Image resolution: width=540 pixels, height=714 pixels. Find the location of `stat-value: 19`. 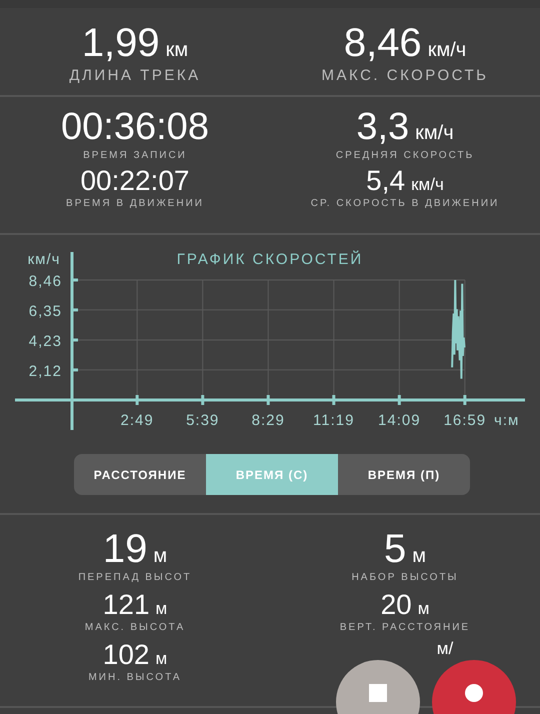

stat-value: 19 is located at coordinates (125, 549).